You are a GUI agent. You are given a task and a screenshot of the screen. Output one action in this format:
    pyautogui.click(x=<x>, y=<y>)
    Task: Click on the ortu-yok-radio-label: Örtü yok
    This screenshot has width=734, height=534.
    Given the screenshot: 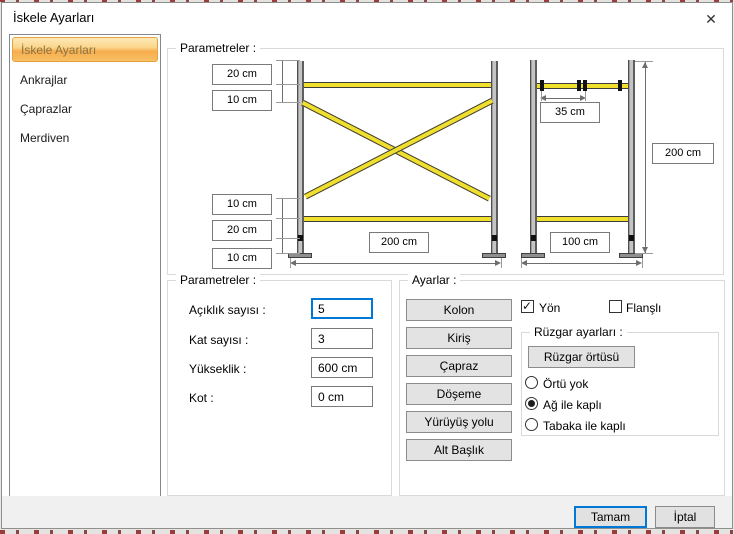 What is the action you would take?
    pyautogui.click(x=565, y=384)
    